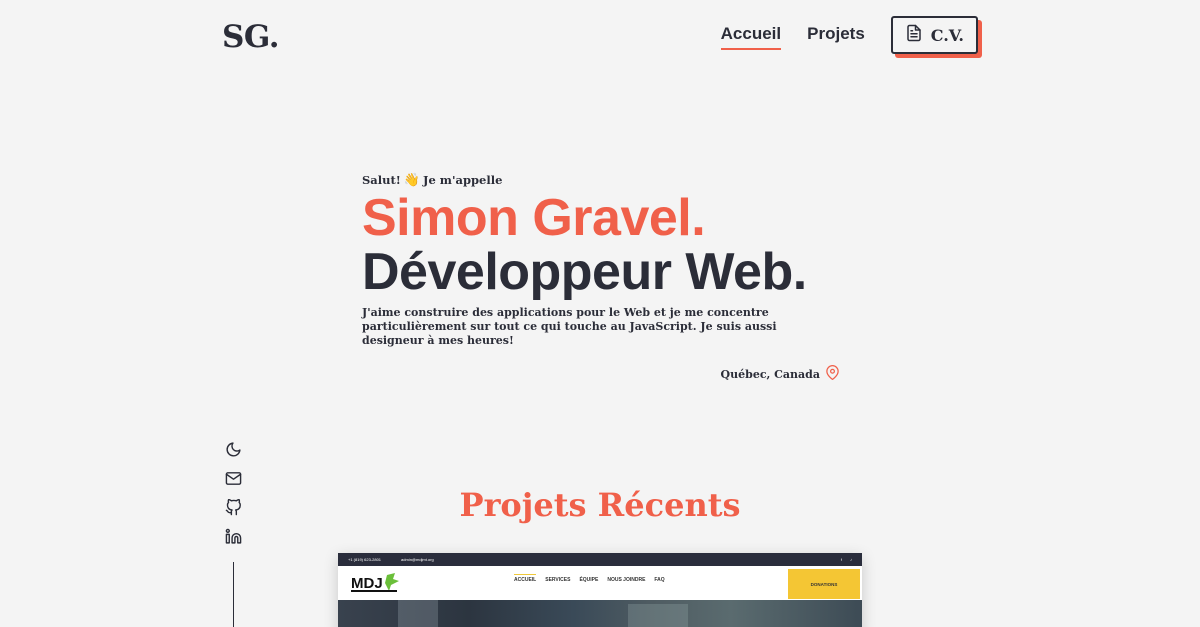 This screenshot has width=1200, height=627. Describe the element at coordinates (751, 37) in the screenshot. I see `nav-link-accueil: Accueil` at that location.